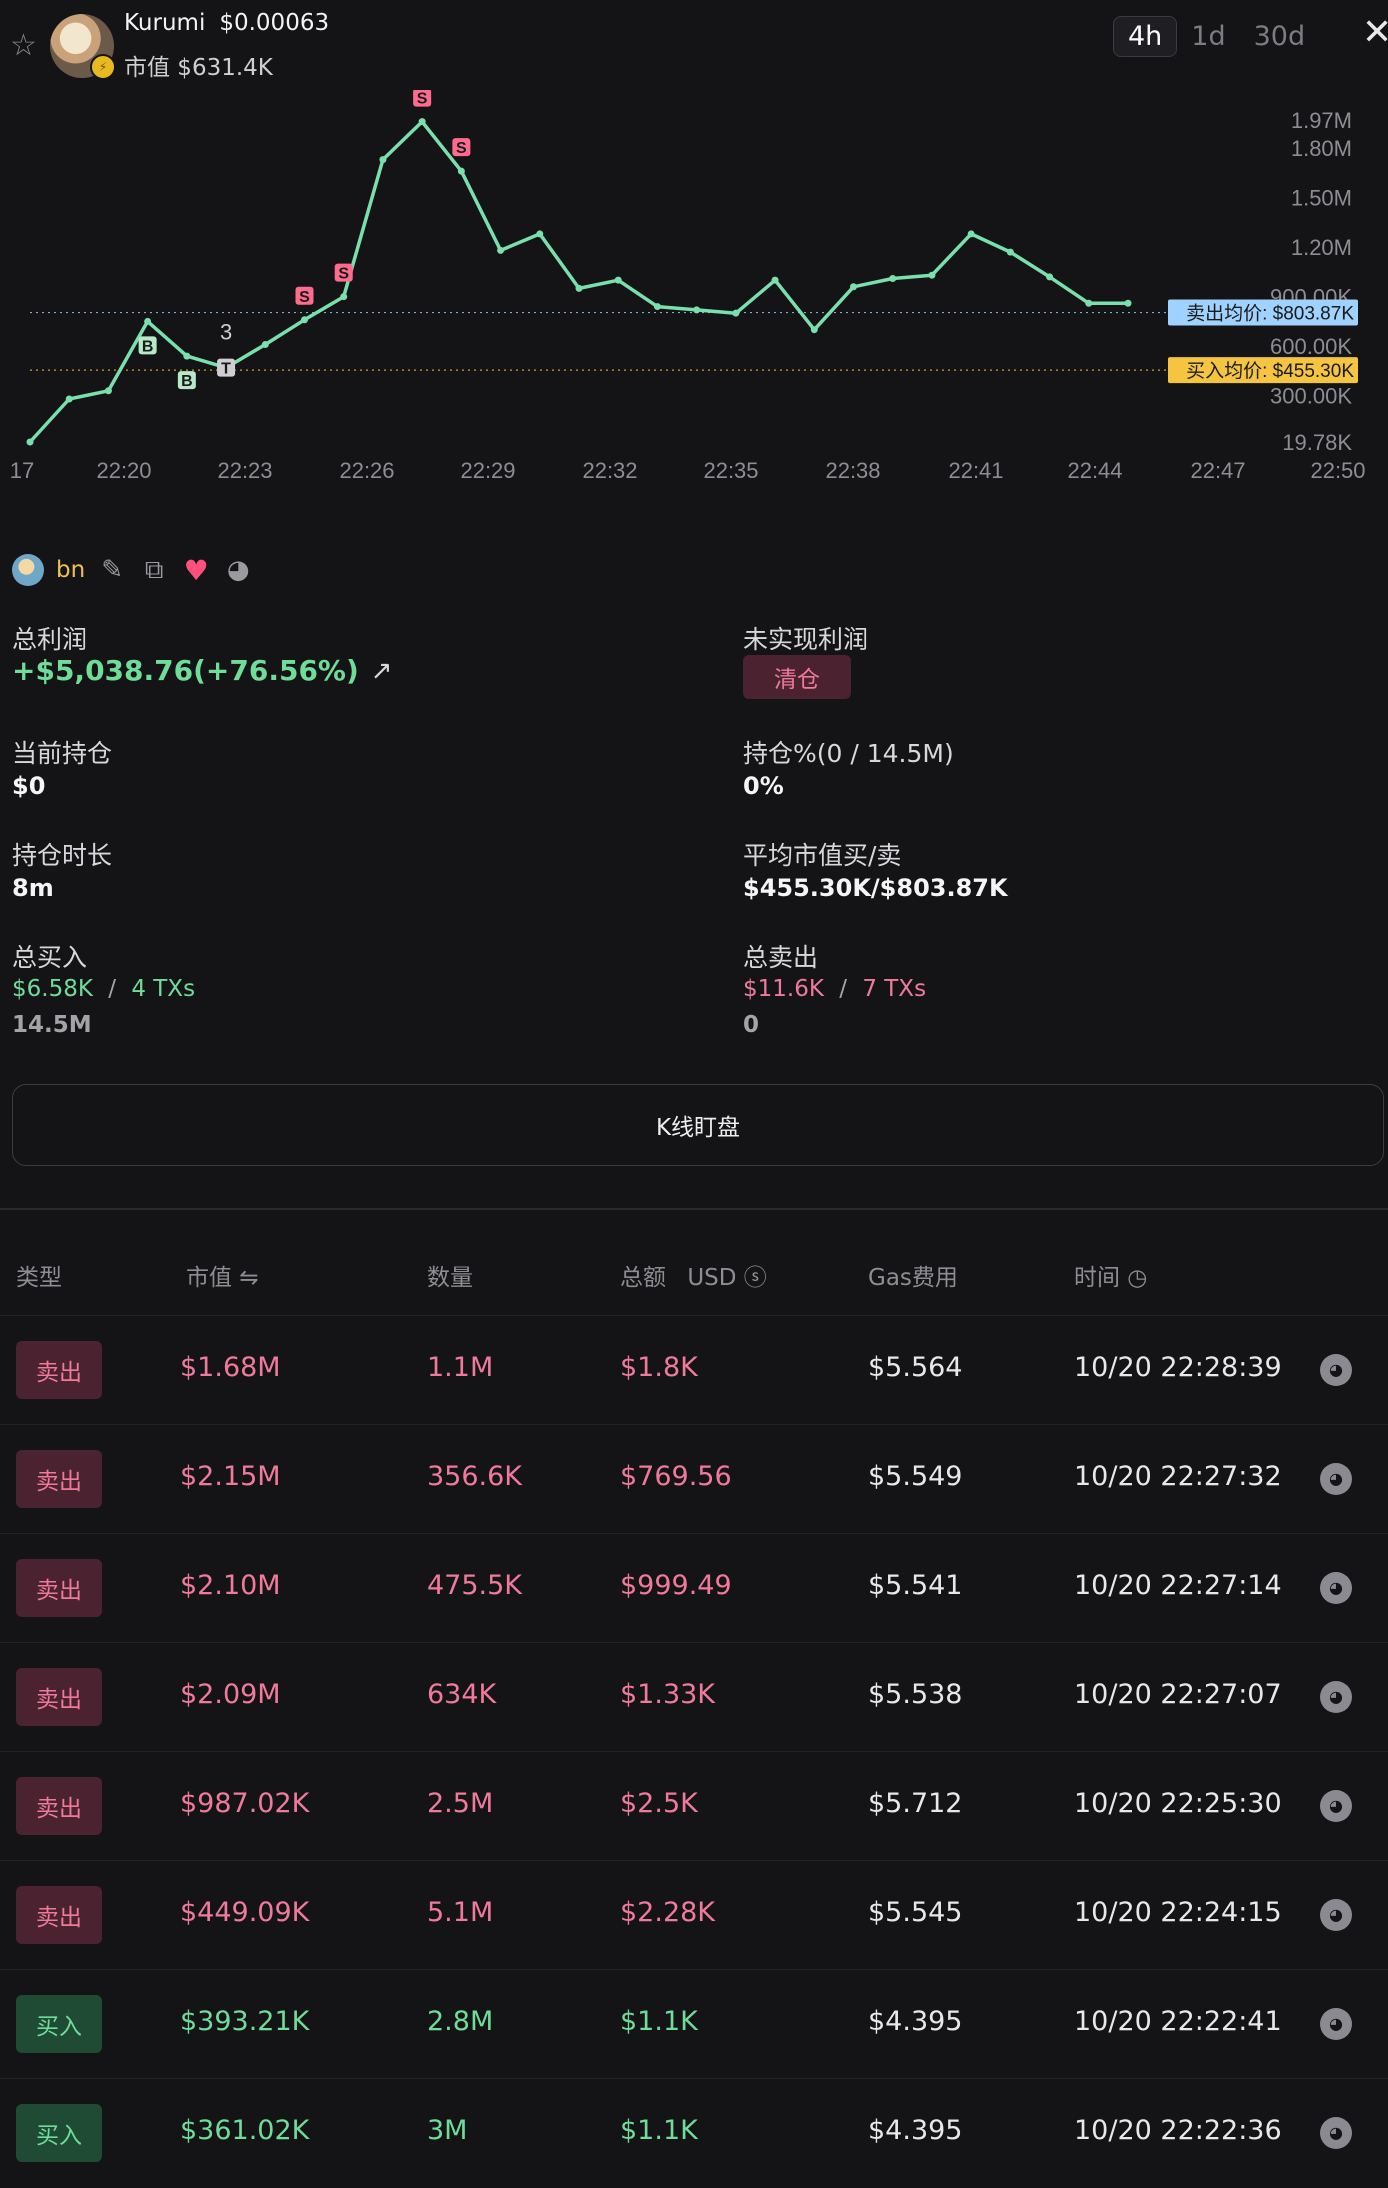  What do you see at coordinates (1321, 148) in the screenshot?
I see `y-tick-label: 1.80M` at bounding box center [1321, 148].